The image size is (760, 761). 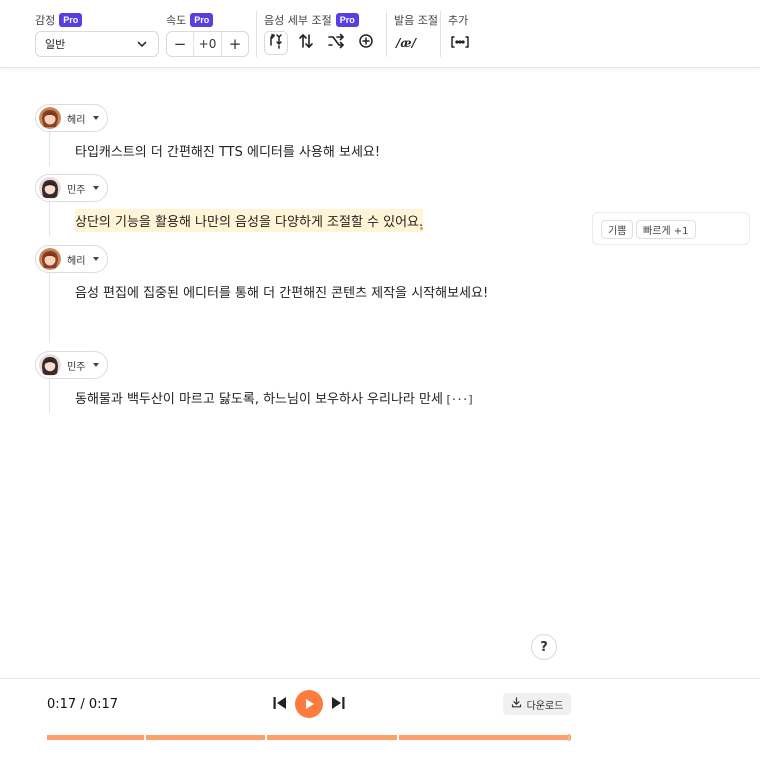 I want to click on pronunciation-button: /æ/, so click(x=406, y=43).